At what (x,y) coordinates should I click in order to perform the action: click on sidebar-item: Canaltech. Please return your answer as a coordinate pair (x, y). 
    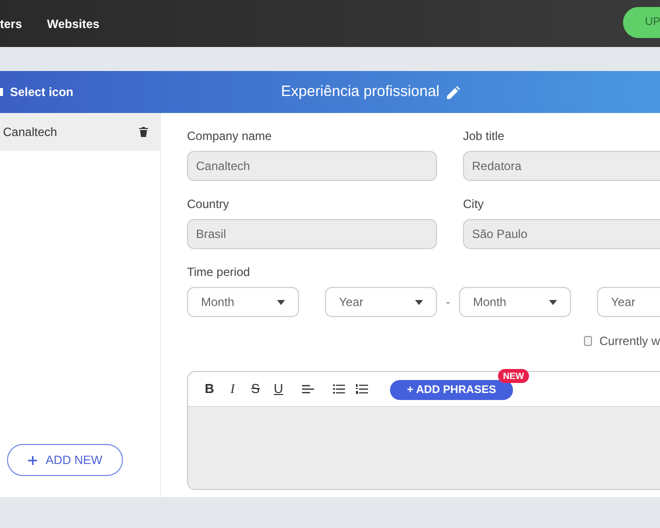
    Looking at the image, I should click on (80, 132).